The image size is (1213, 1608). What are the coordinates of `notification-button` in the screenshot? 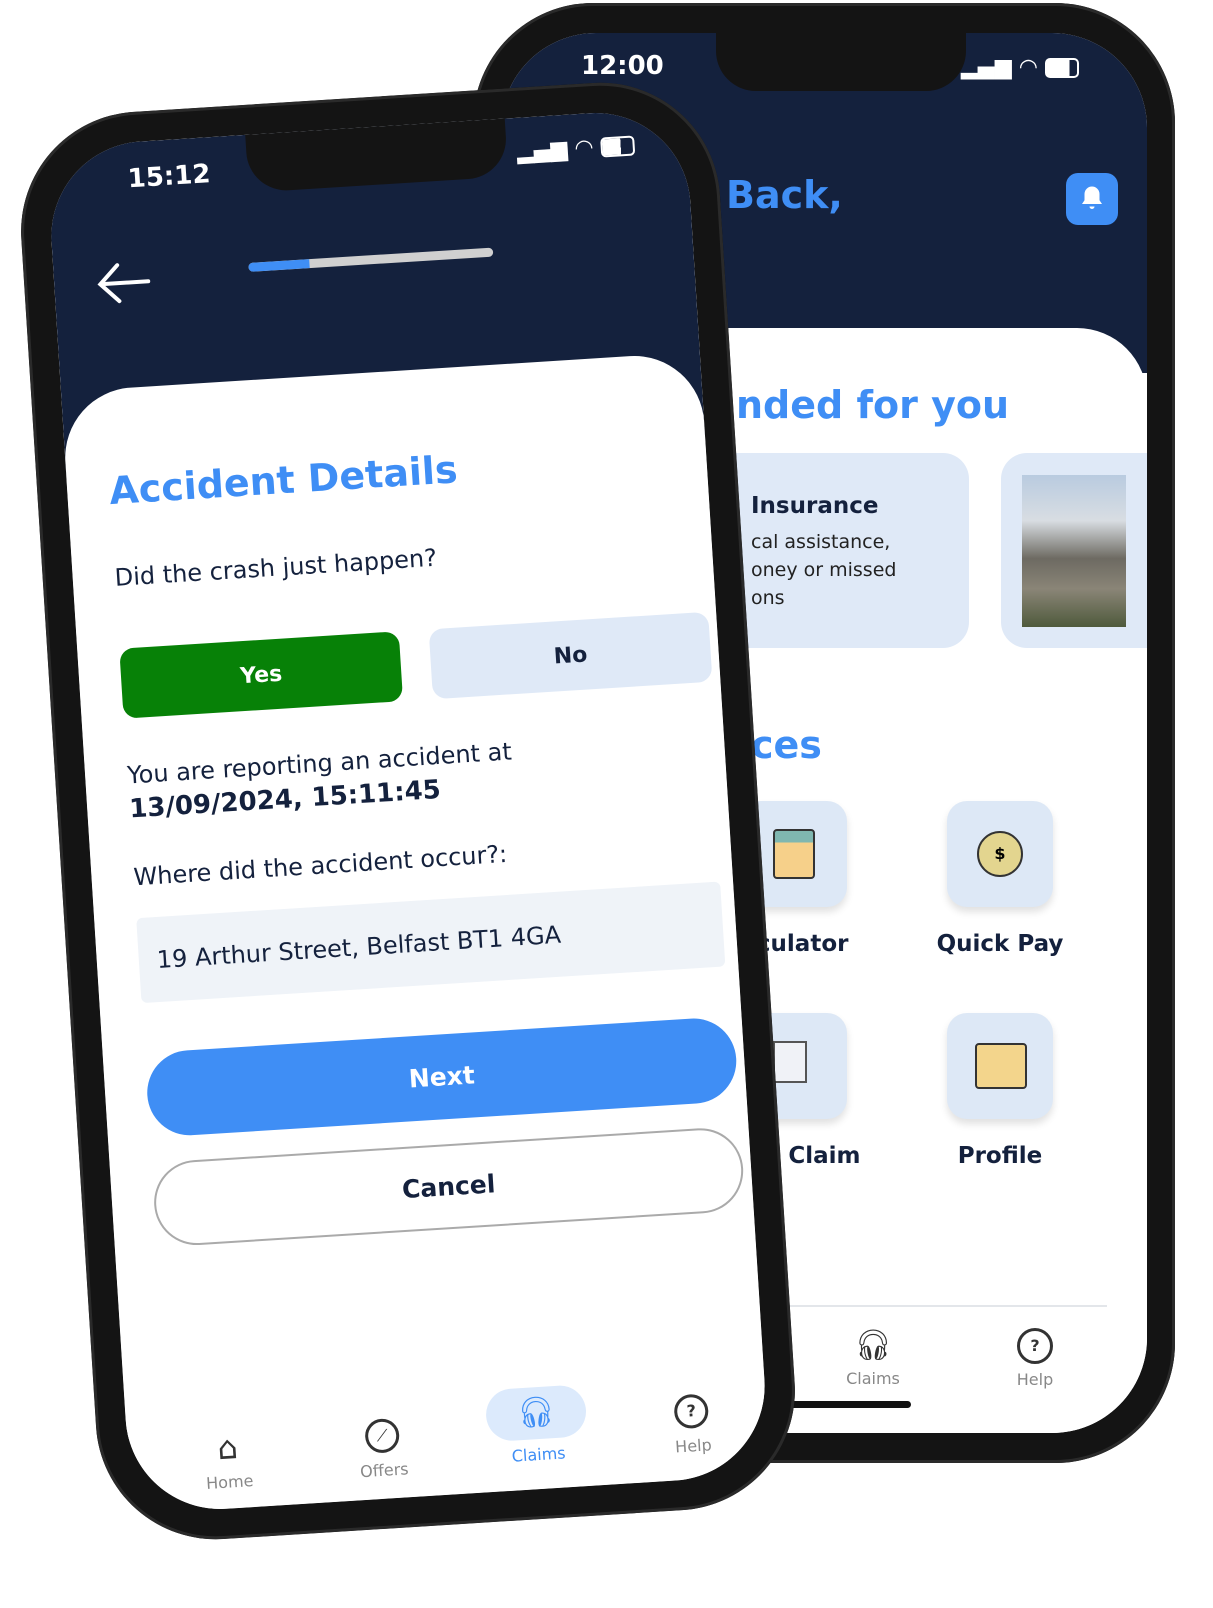 It's located at (1092, 199).